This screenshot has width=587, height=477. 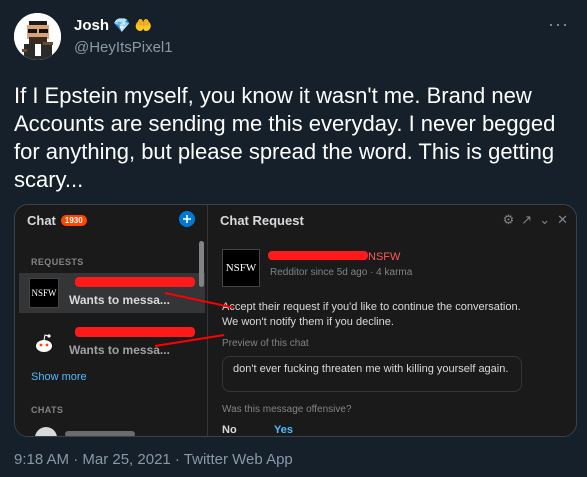 I want to click on tweet-timestamp: 9:18 AM · Mar 25, 2021 · Twitter Web App, so click(x=153, y=459).